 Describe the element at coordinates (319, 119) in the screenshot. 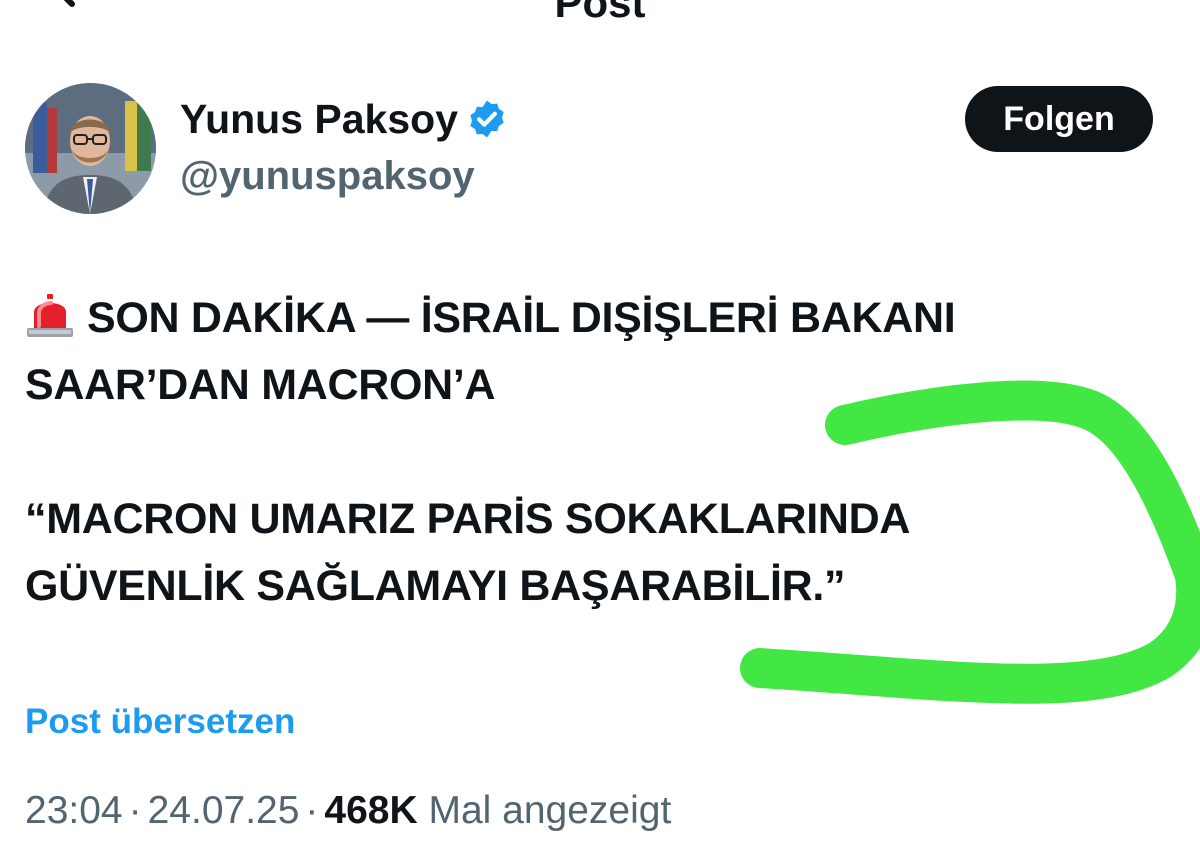

I see `author-display-name: Yunus Paksoy` at that location.